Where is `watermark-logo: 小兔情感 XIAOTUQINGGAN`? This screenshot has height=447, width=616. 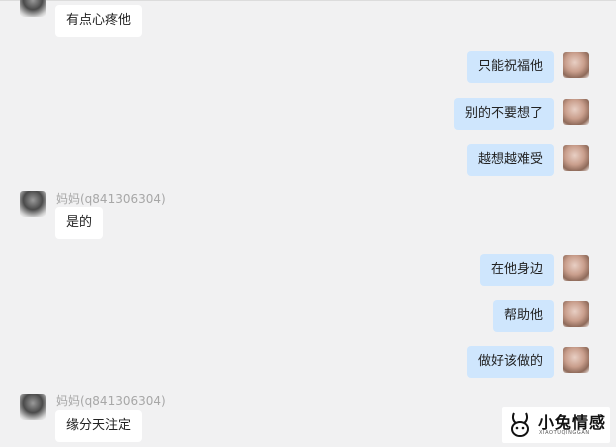
watermark-logo: 小兔情感 XIAOTUQINGGAN is located at coordinates (556, 425).